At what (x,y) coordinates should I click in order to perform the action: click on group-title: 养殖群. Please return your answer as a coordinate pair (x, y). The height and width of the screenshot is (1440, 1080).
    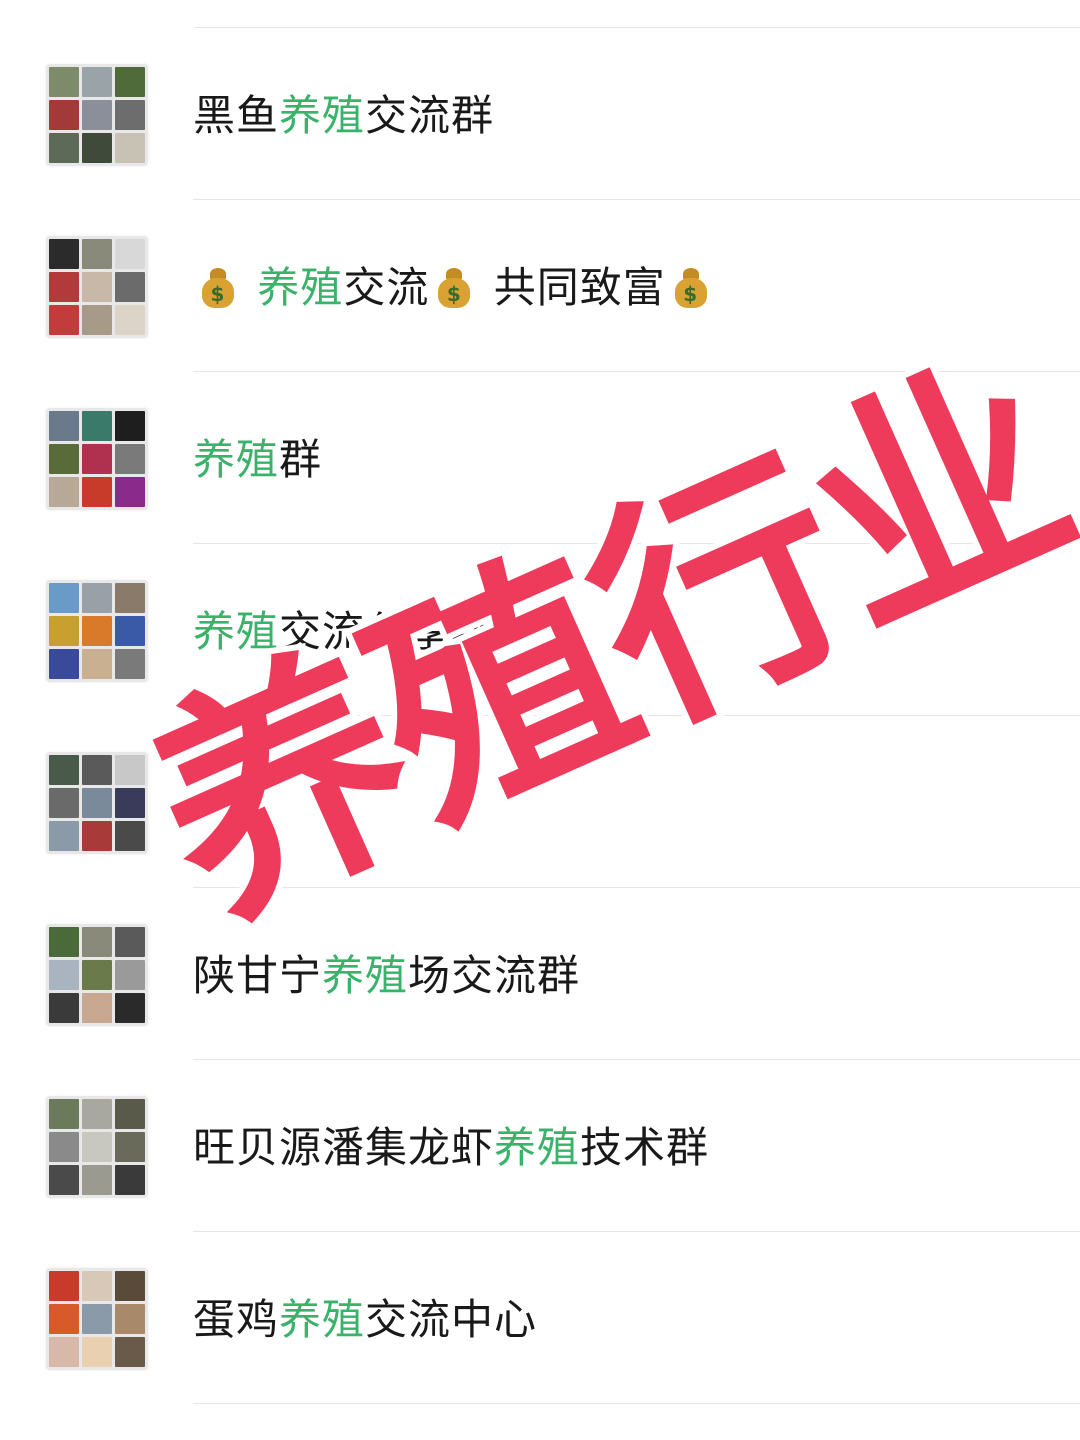
    Looking at the image, I should click on (258, 459).